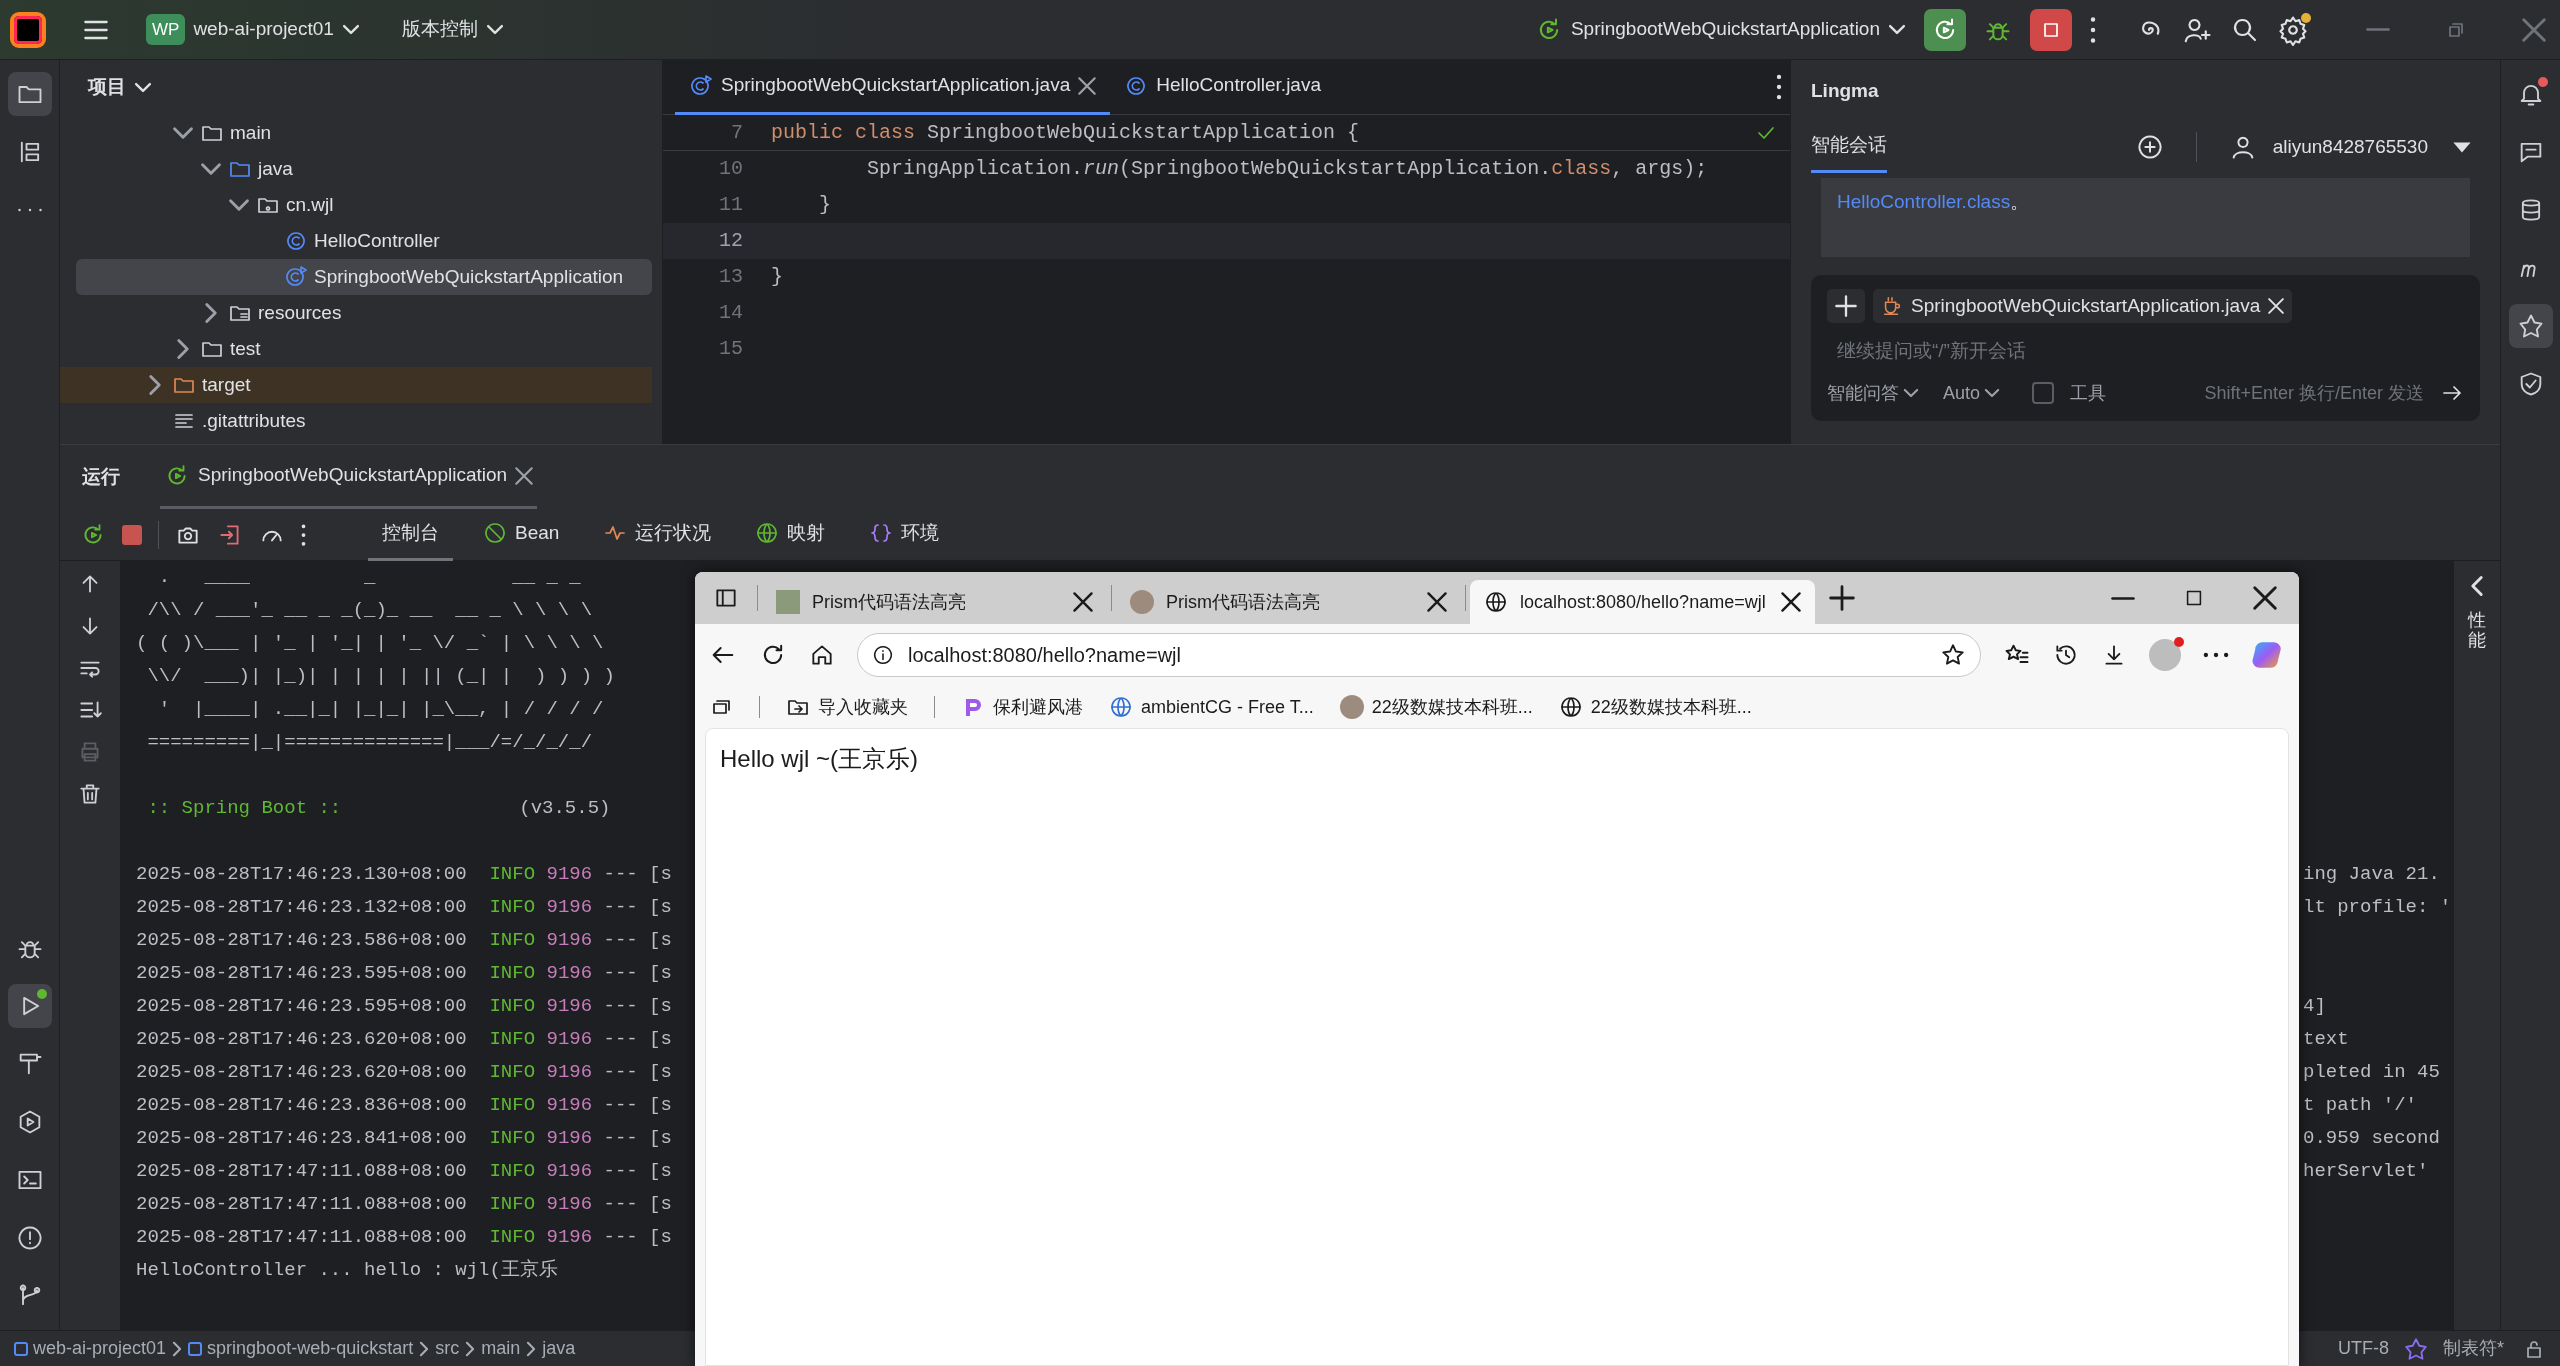  Describe the element at coordinates (559, 1348) in the screenshot. I see `breadcrumb: java` at that location.